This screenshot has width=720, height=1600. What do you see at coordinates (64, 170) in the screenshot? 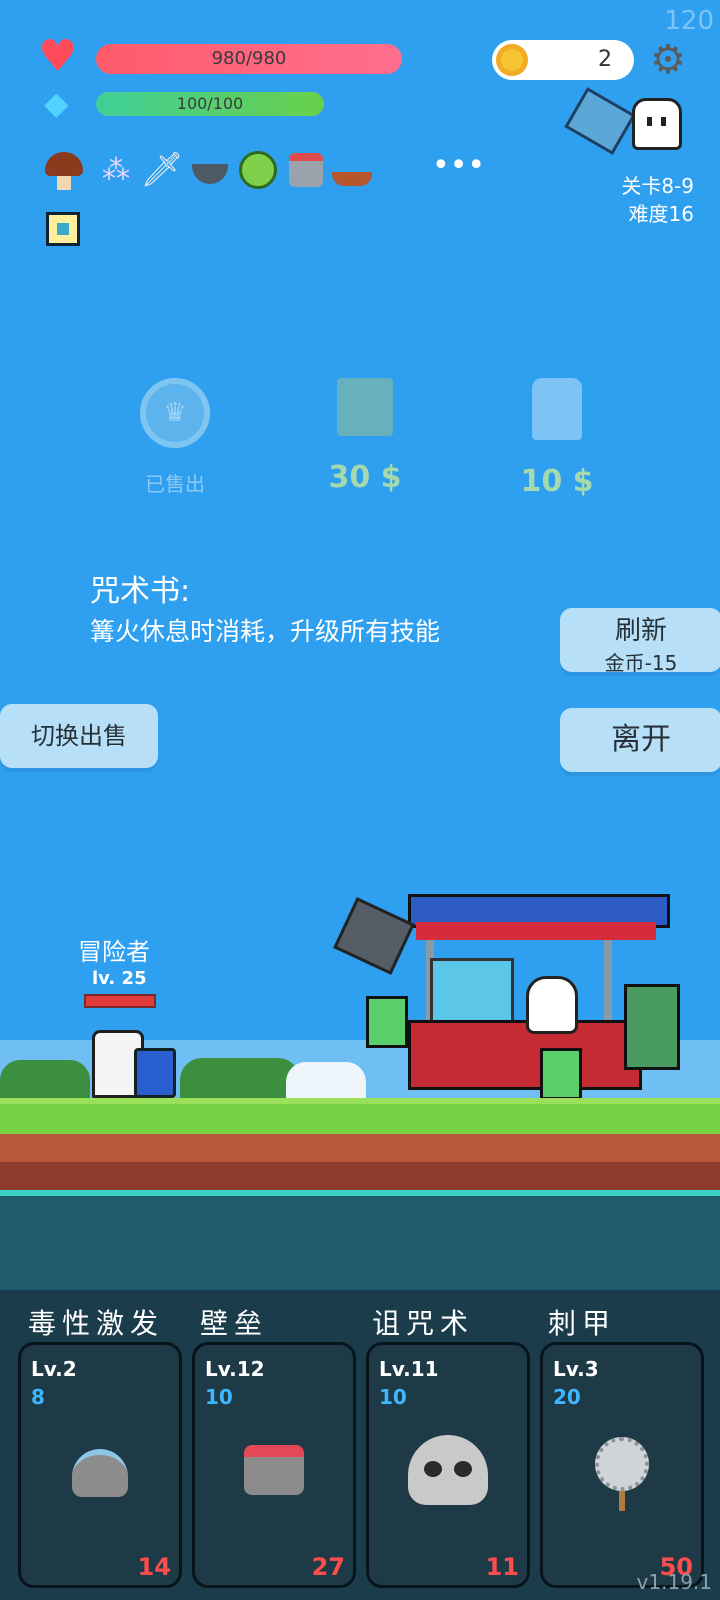
I see `mushroom-icon` at bounding box center [64, 170].